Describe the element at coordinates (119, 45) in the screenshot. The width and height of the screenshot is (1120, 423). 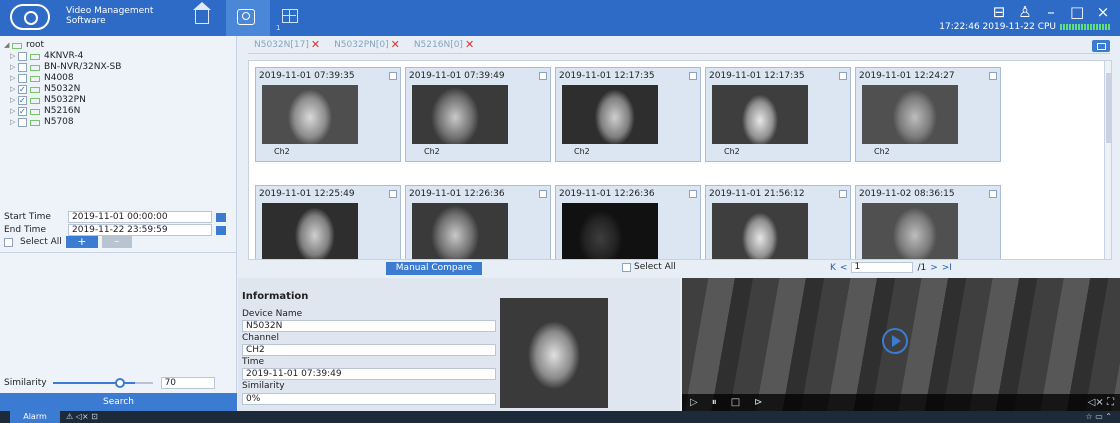
I see `tree-root: ◢ root` at that location.